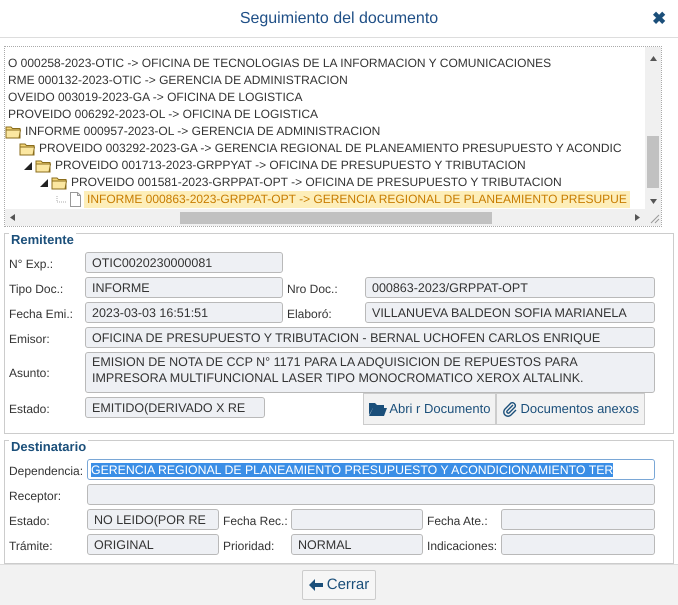  What do you see at coordinates (155, 97) in the screenshot?
I see `tree-item: OVEIDO 003019-2023-GA -> OFICINA DE LOGISTICA` at bounding box center [155, 97].